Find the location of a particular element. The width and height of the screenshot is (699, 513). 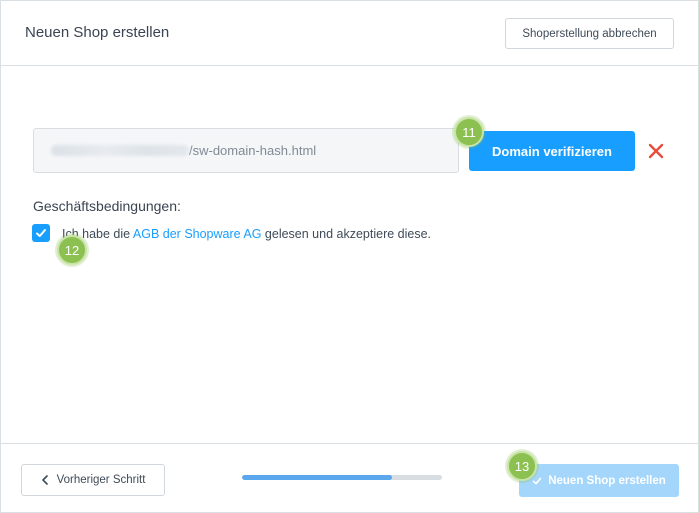

domain-hash-url-field: /sw-domain-hash.html is located at coordinates (246, 150).